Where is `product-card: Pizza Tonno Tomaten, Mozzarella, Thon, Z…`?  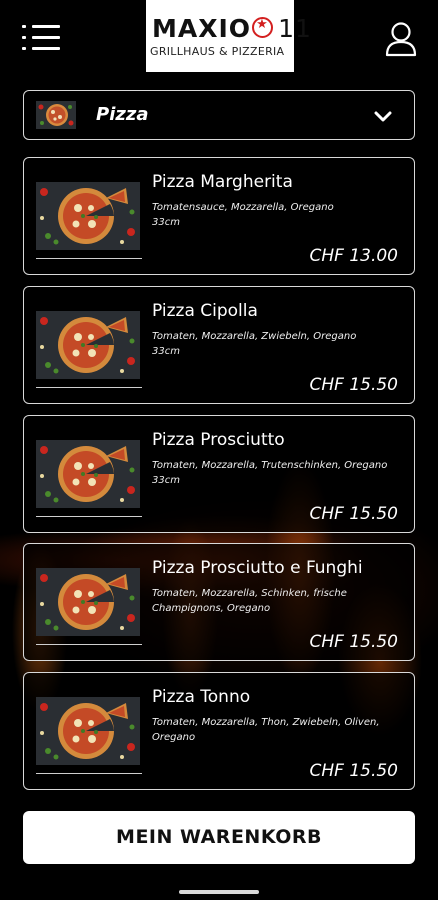 product-card: Pizza Tonno Tomaten, Mozzarella, Thon, Z… is located at coordinates (219, 731).